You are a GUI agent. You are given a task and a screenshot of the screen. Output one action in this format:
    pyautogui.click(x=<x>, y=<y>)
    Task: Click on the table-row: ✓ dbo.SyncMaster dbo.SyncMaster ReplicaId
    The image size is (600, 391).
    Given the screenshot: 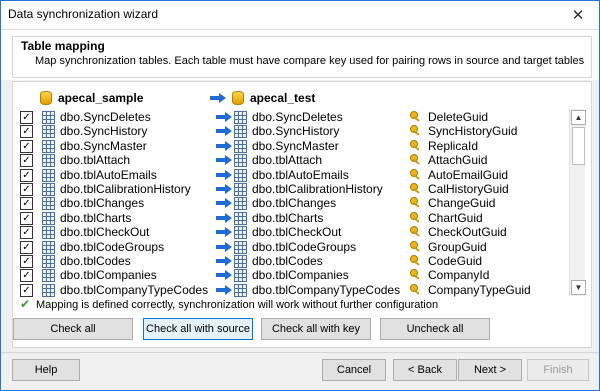 What is the action you would take?
    pyautogui.click(x=290, y=146)
    